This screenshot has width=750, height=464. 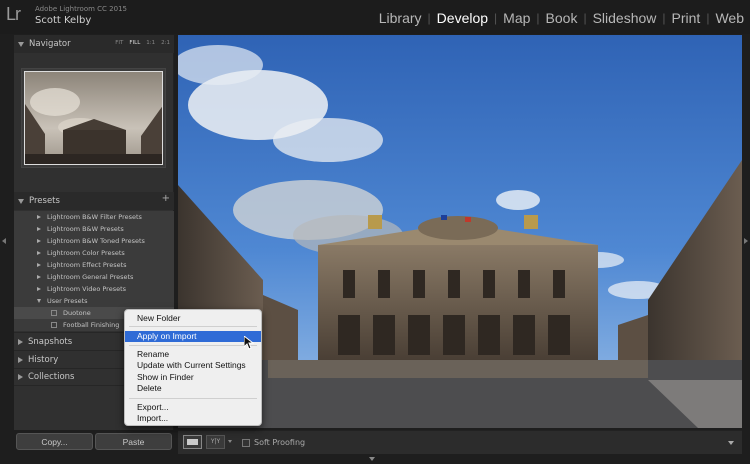 What do you see at coordinates (44, 201) in the screenshot?
I see `presets-title: Presets` at bounding box center [44, 201].